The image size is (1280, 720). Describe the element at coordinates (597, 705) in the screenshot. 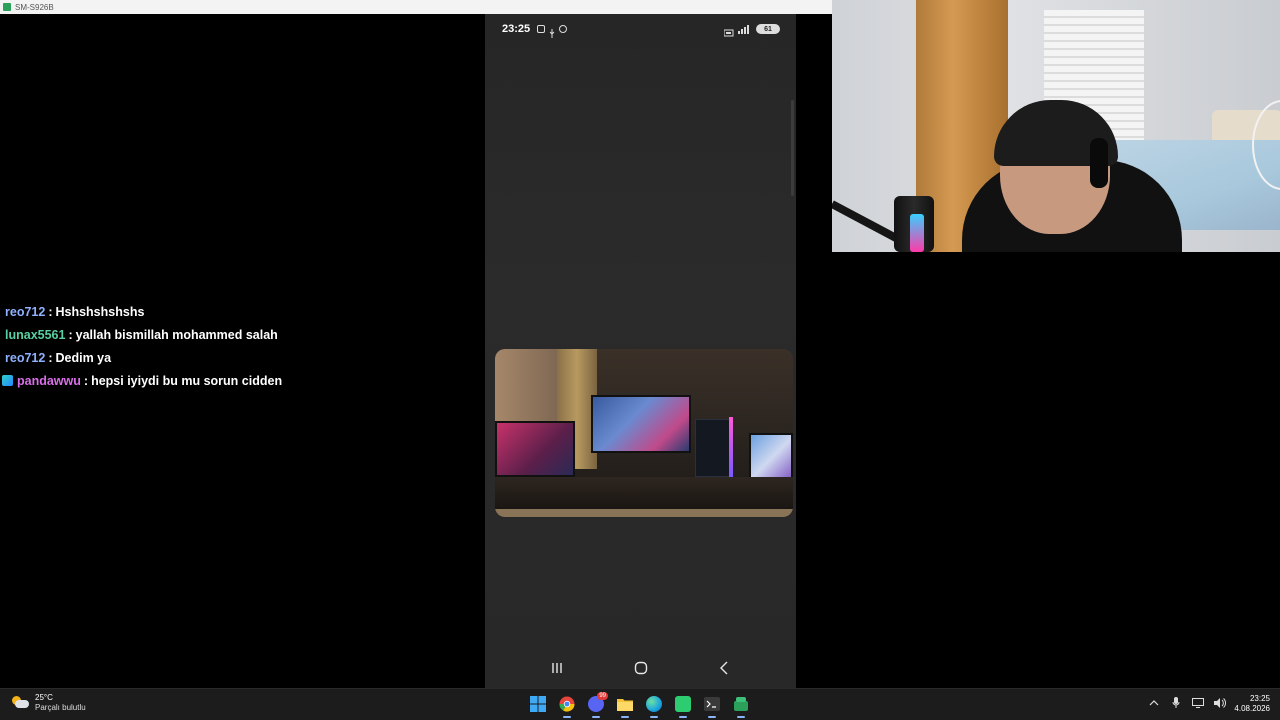

I see `discord-icon: 99` at that location.